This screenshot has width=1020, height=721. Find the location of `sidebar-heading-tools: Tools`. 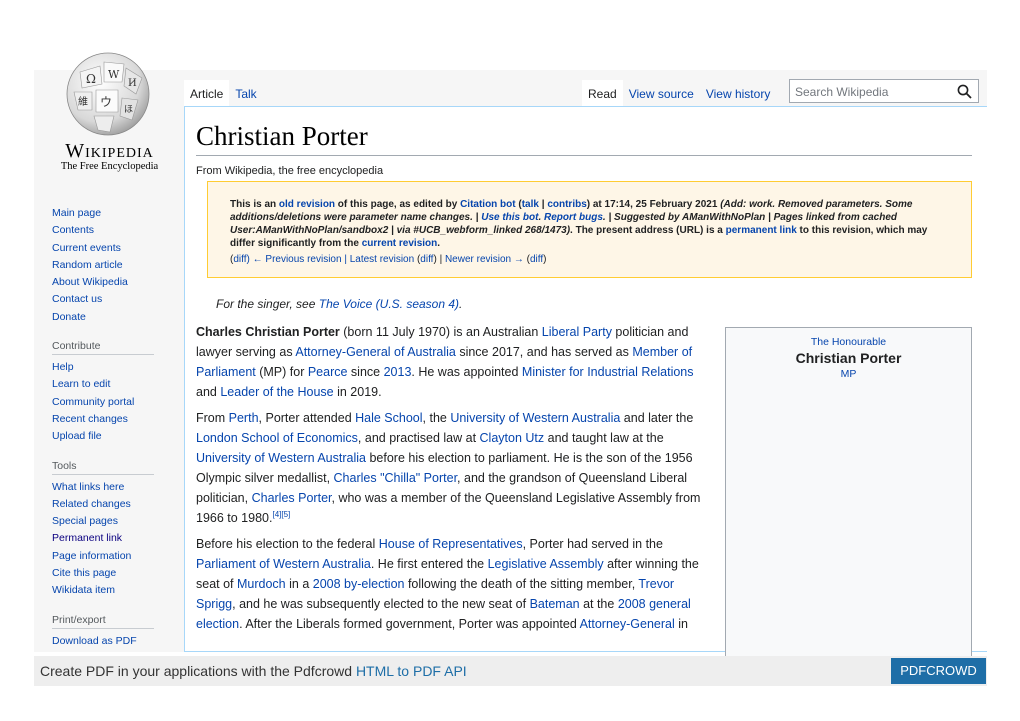

sidebar-heading-tools: Tools is located at coordinates (103, 467).